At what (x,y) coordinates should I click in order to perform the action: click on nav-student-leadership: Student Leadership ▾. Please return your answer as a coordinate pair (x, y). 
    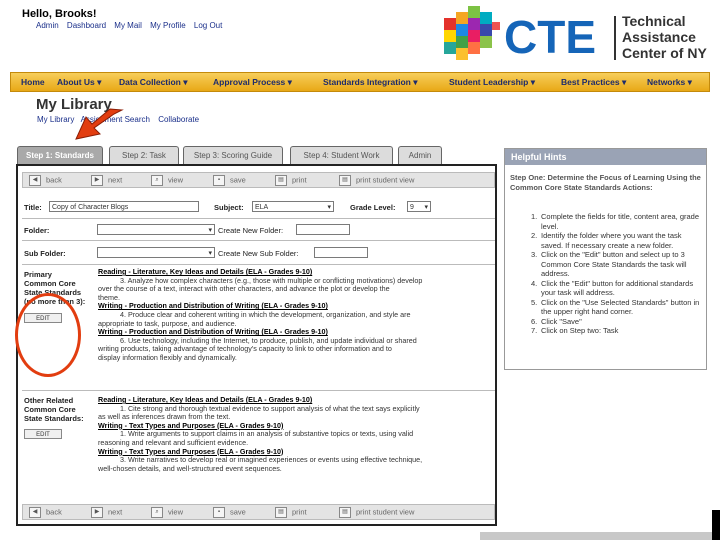
    Looking at the image, I should click on (492, 82).